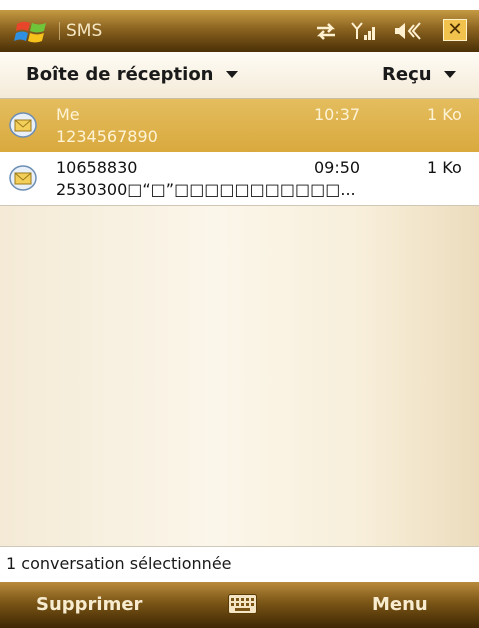 The height and width of the screenshot is (628, 479). I want to click on softkey-bar: Supprimer Menu, so click(239, 605).